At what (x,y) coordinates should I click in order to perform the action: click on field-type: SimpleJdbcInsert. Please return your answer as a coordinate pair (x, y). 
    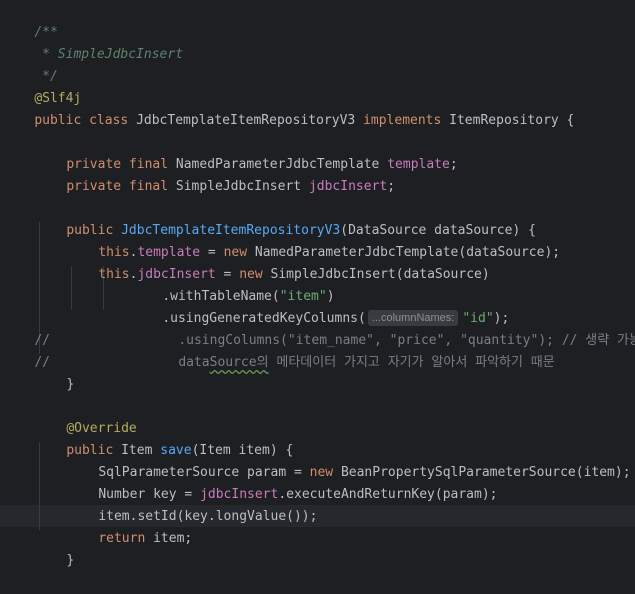
    Looking at the image, I should click on (242, 186).